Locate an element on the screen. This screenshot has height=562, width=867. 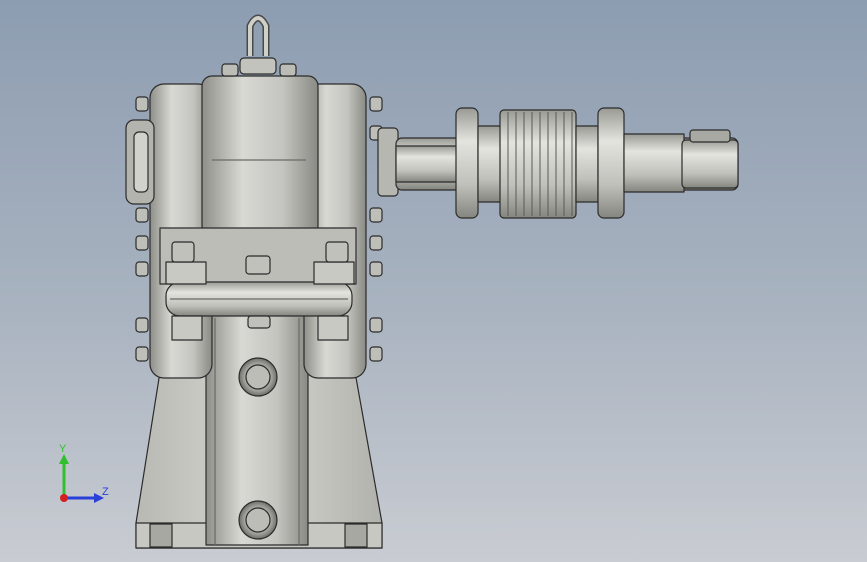
shaft-end is located at coordinates (710, 164).